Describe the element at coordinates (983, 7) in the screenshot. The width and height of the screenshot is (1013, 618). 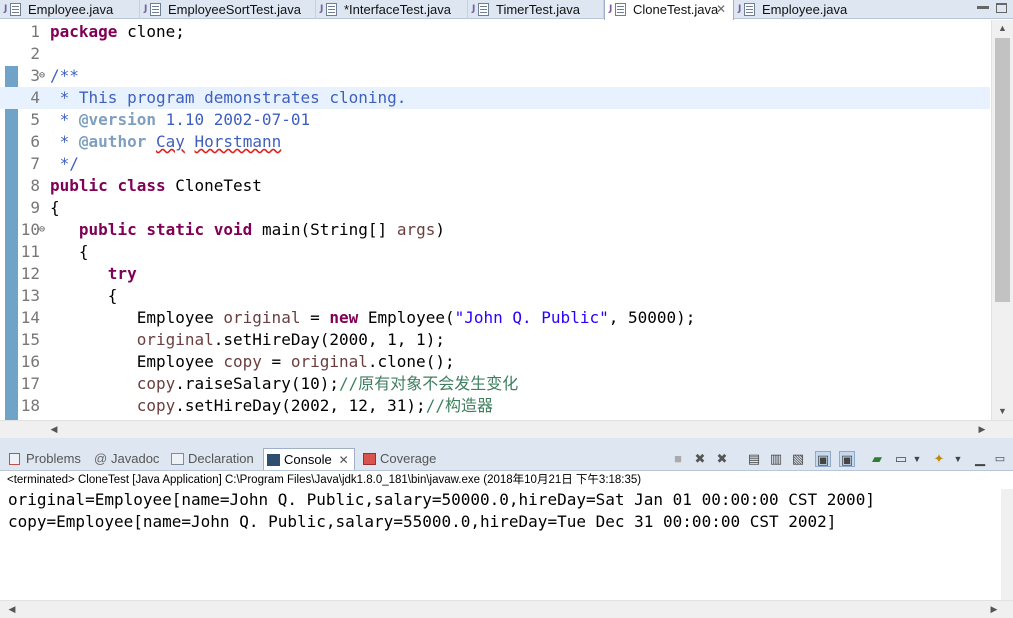
I see `minimize-editor-icon` at that location.